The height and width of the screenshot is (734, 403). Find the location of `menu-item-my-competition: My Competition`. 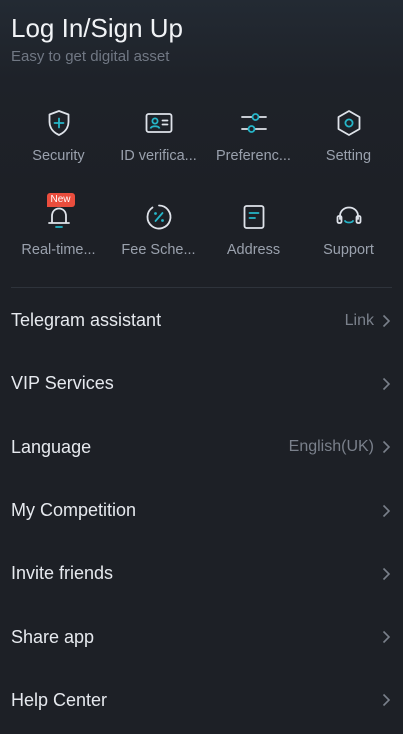

menu-item-my-competition: My Competition is located at coordinates (201, 510).